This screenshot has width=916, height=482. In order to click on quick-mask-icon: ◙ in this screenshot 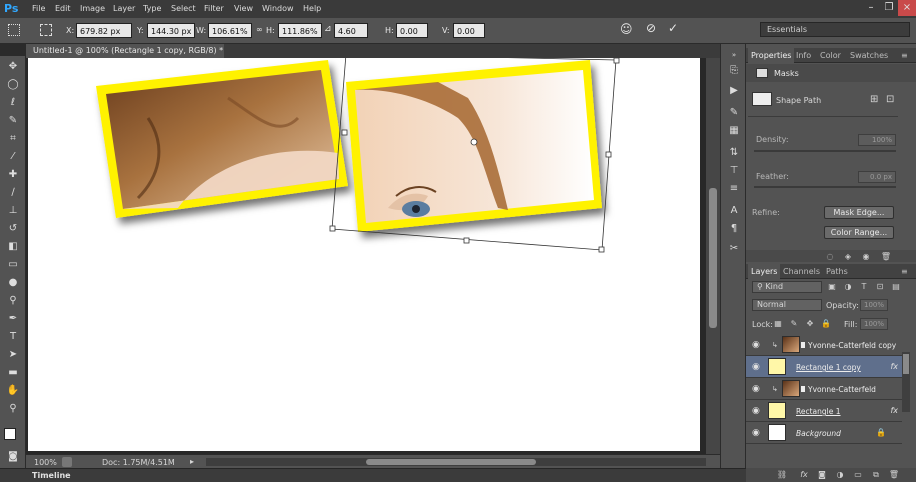, I will do `click(13, 457)`.